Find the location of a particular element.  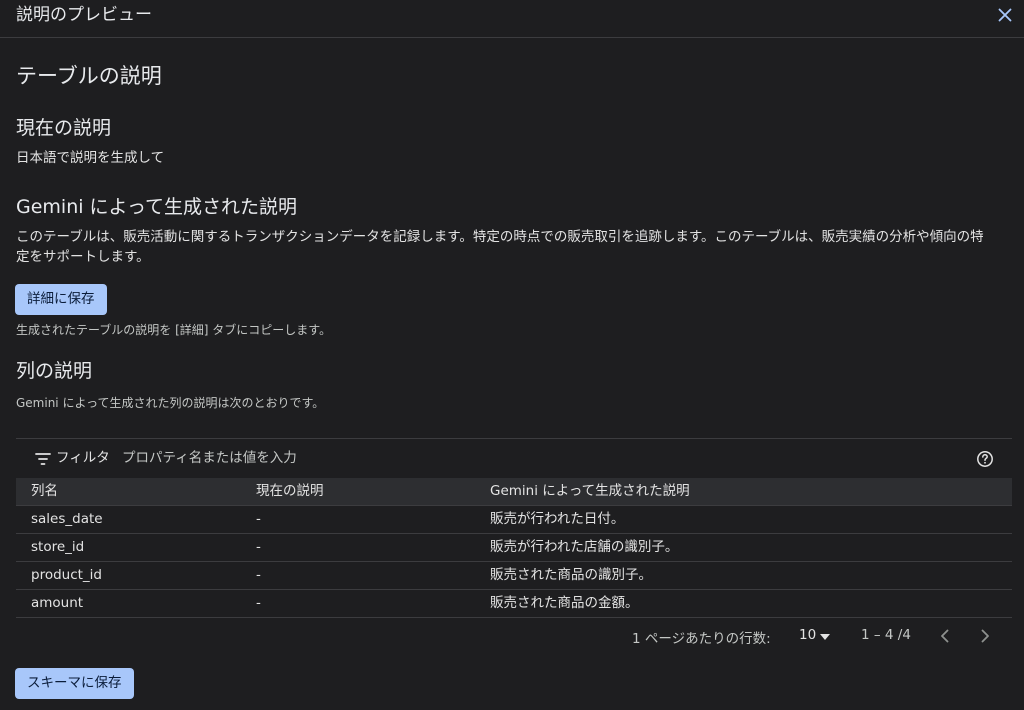

gemini-description-line2: 定をサポートします。 is located at coordinates (83, 257).